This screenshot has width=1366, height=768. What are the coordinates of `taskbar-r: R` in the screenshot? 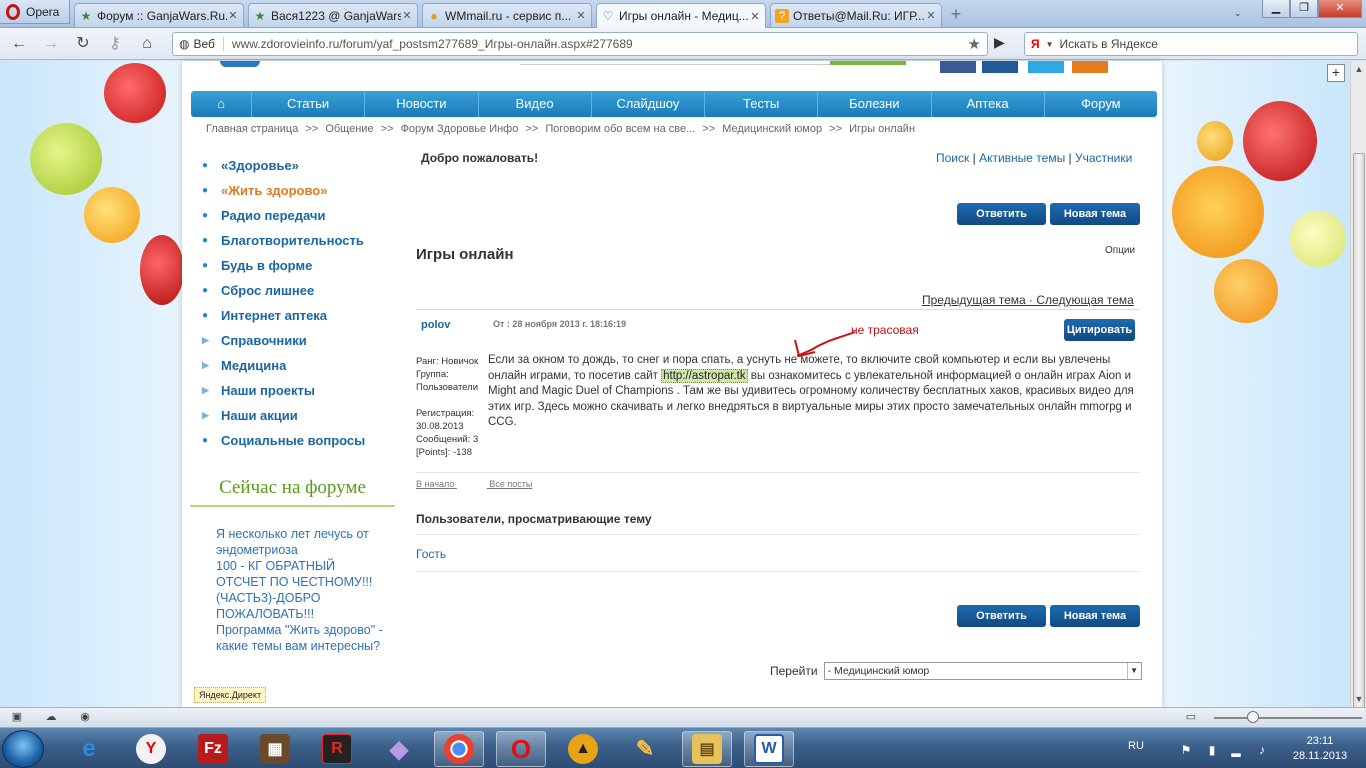 It's located at (337, 749).